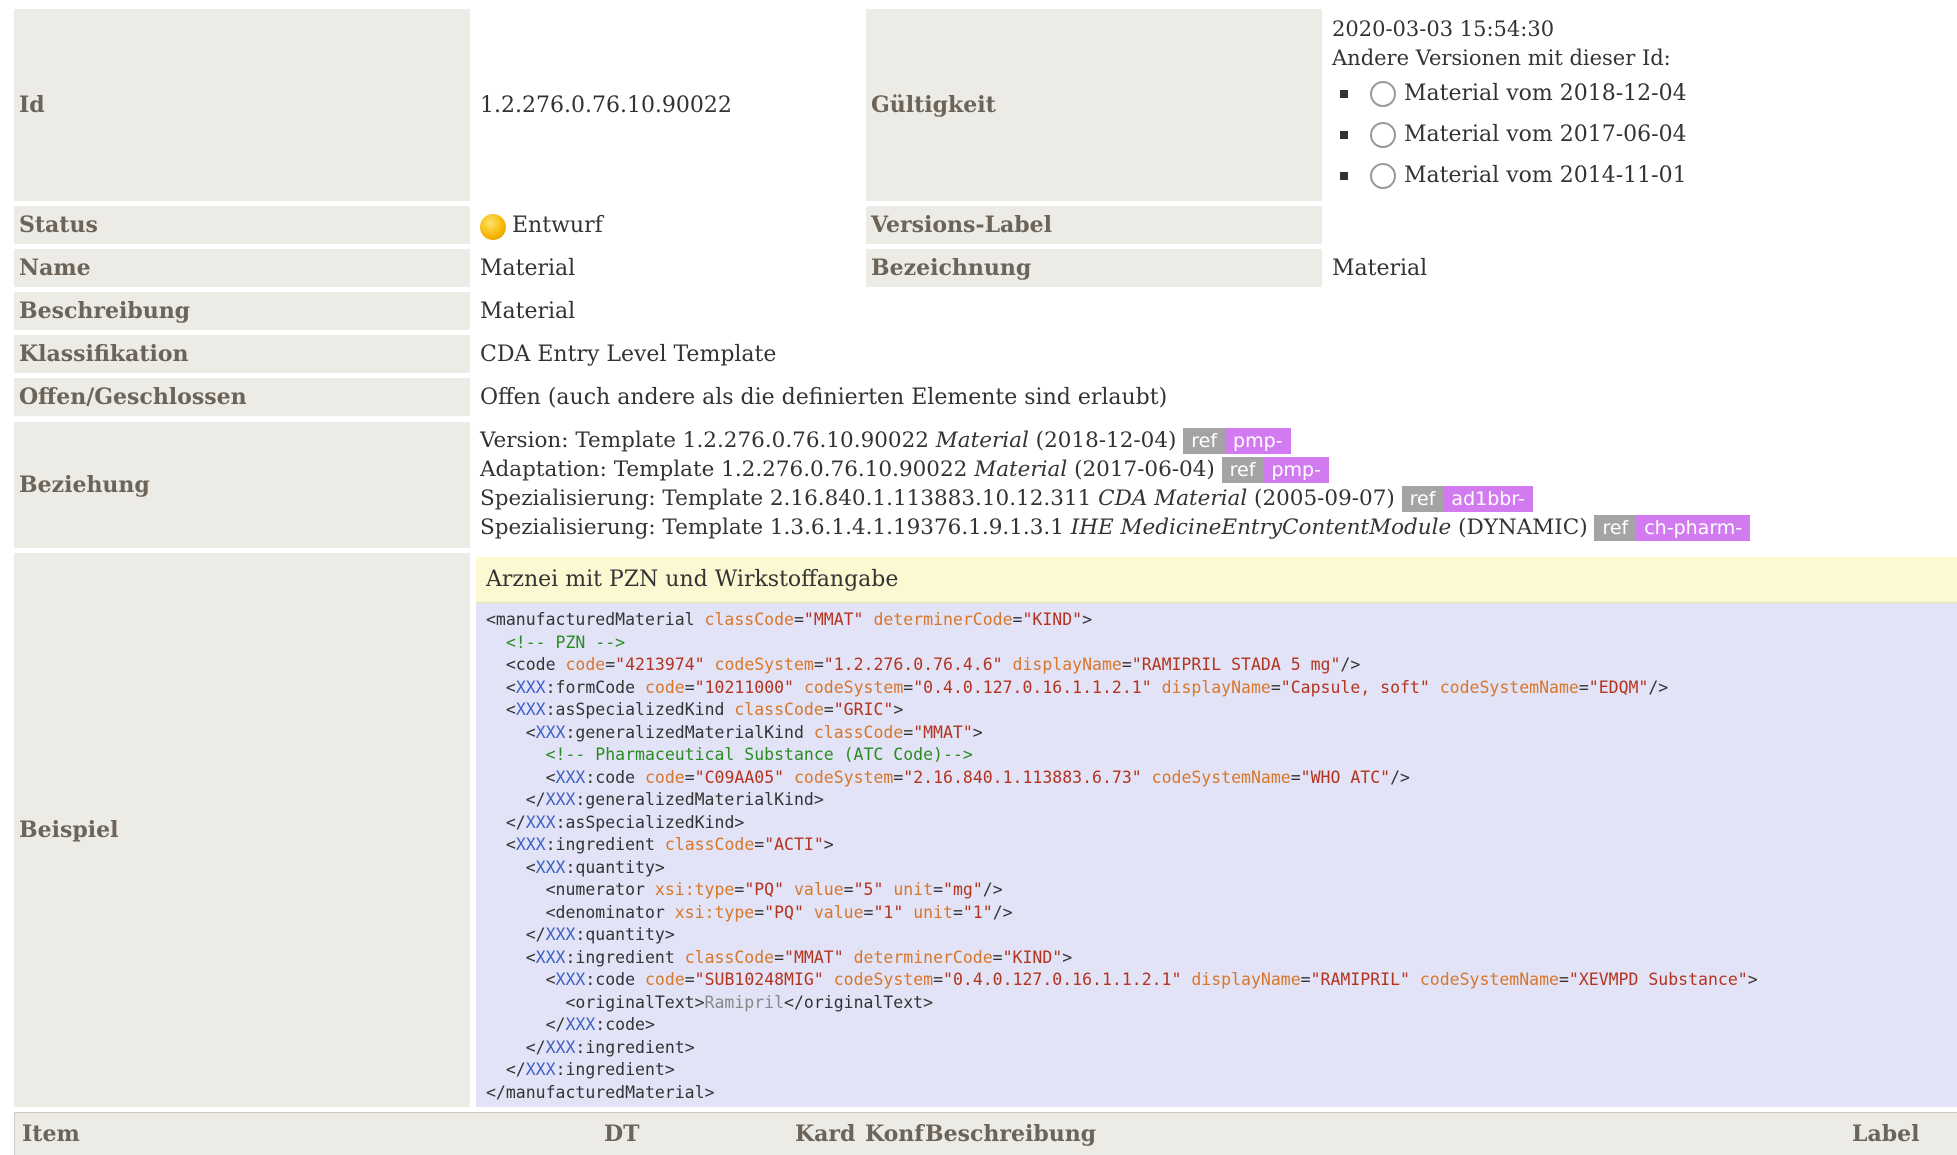 Image resolution: width=1957 pixels, height=1155 pixels. I want to click on name-label: Name, so click(242, 268).